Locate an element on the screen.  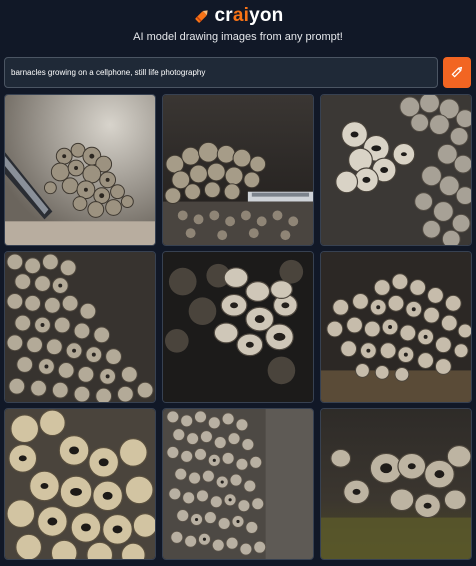
craiyon-logo: craiyon is located at coordinates (238, 16).